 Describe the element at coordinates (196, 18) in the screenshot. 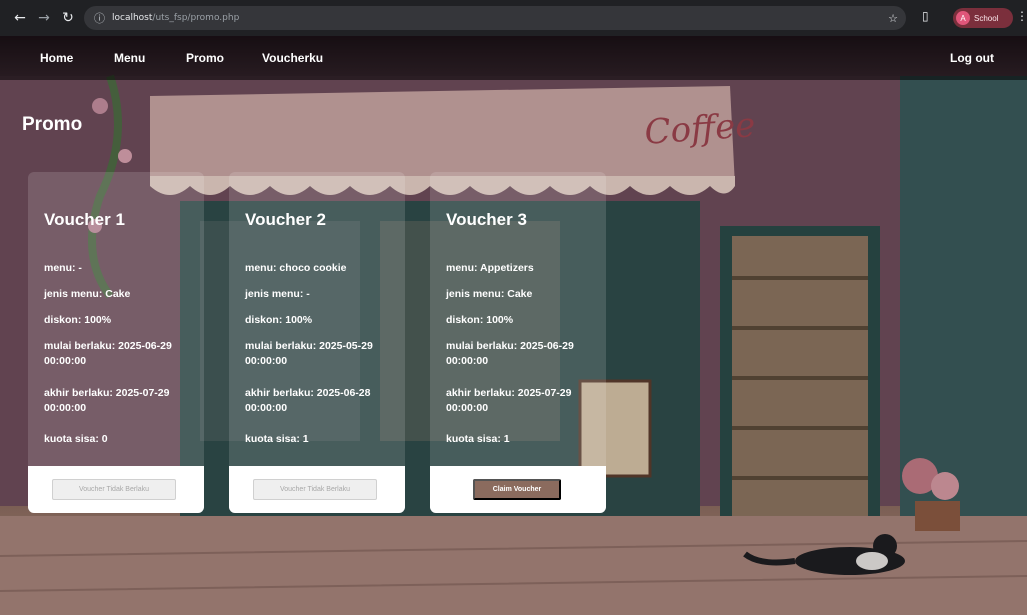

I see `url-path: /uts_fsp/promo.php` at that location.